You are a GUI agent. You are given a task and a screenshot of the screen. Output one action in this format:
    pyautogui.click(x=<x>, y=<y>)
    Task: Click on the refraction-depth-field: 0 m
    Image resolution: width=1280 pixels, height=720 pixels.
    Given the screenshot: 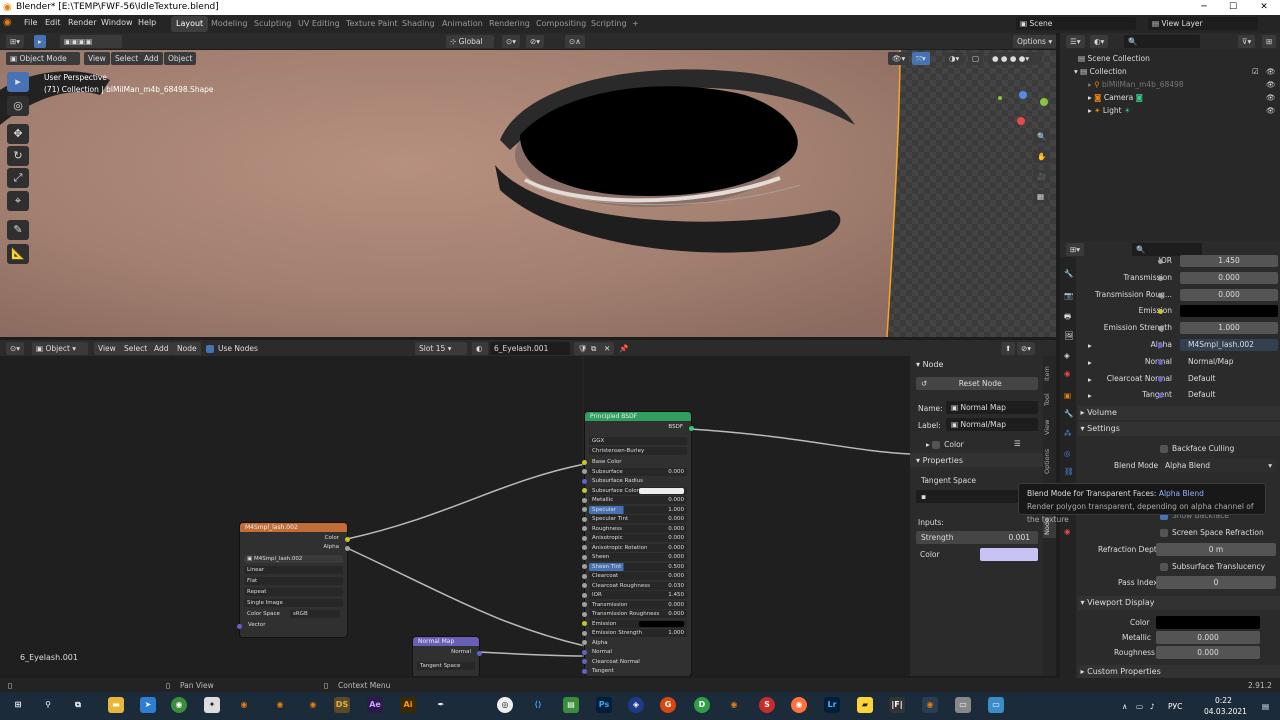 What is the action you would take?
    pyautogui.click(x=1216, y=549)
    